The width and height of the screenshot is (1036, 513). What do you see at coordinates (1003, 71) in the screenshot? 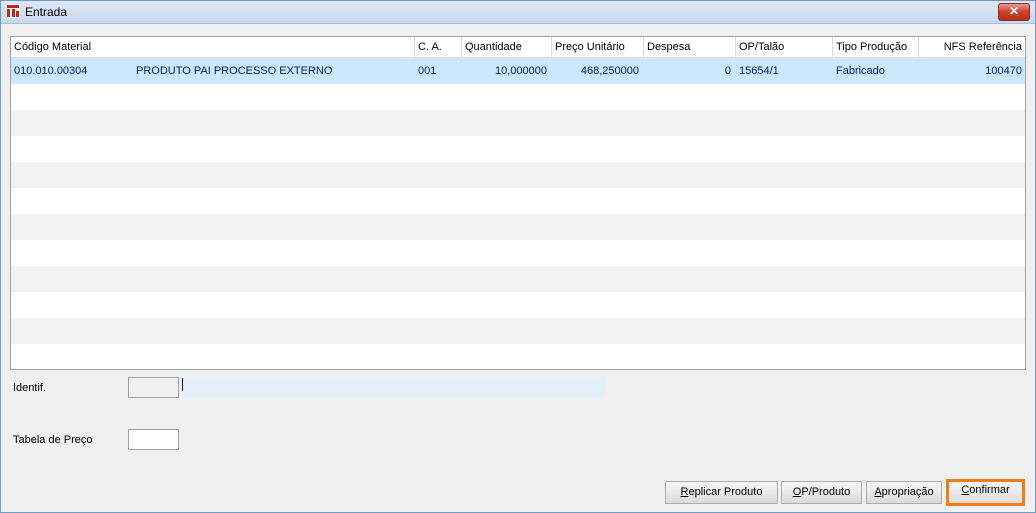
I see `cell-nfs: 100470` at bounding box center [1003, 71].